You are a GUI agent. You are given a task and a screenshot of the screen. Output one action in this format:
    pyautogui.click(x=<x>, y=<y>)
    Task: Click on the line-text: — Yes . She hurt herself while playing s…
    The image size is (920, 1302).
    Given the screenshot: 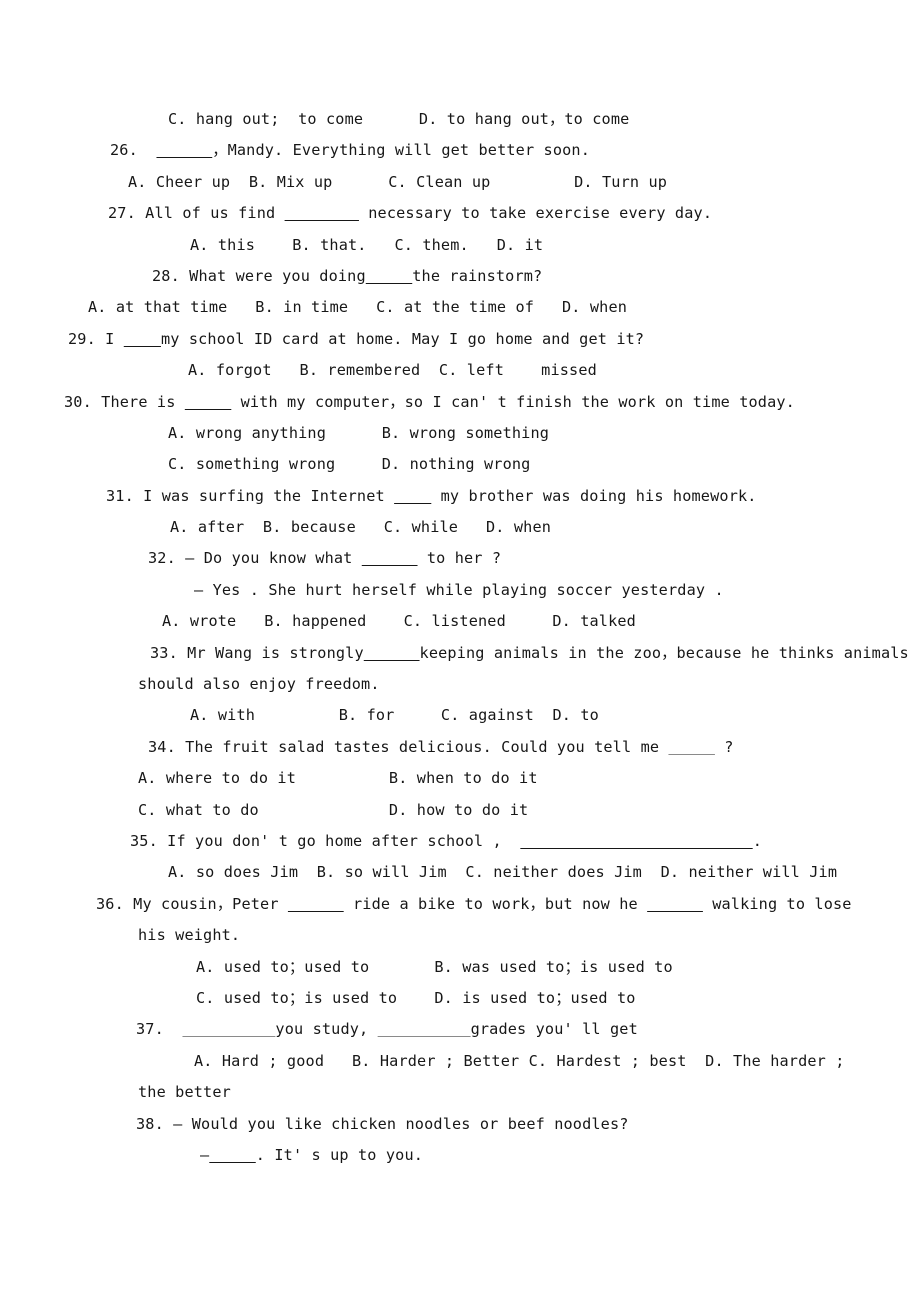 What is the action you would take?
    pyautogui.click(x=459, y=589)
    